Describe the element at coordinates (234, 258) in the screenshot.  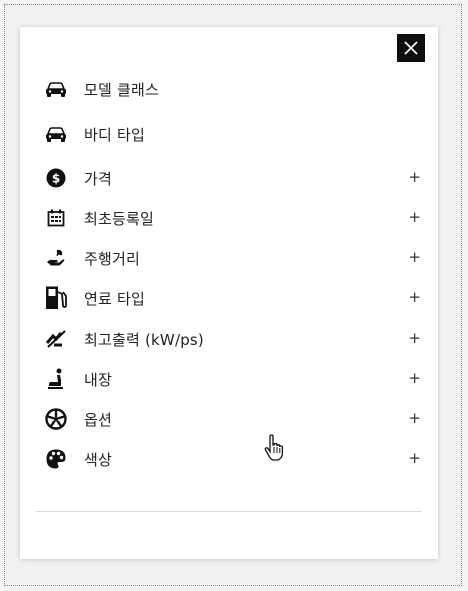
I see `filter-item-mileage: 주행거리 +` at that location.